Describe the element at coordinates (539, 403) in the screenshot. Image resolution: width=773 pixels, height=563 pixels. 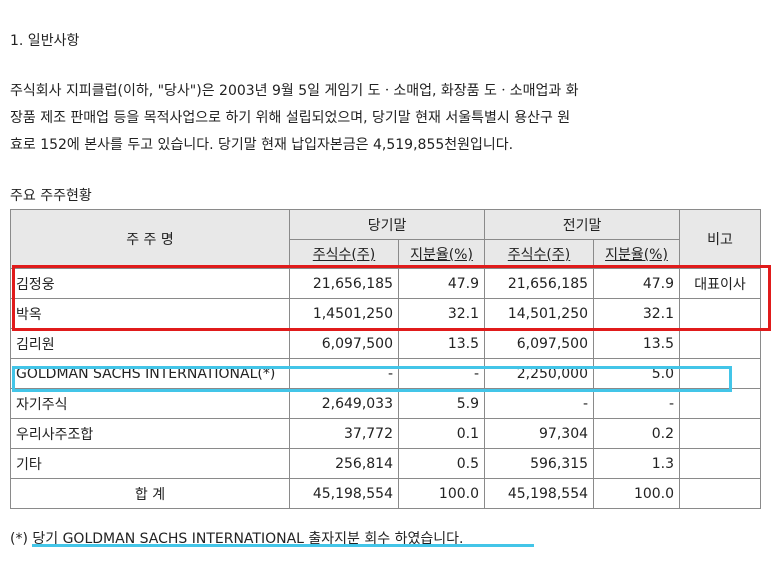
I see `cell-prior-shares: -` at that location.